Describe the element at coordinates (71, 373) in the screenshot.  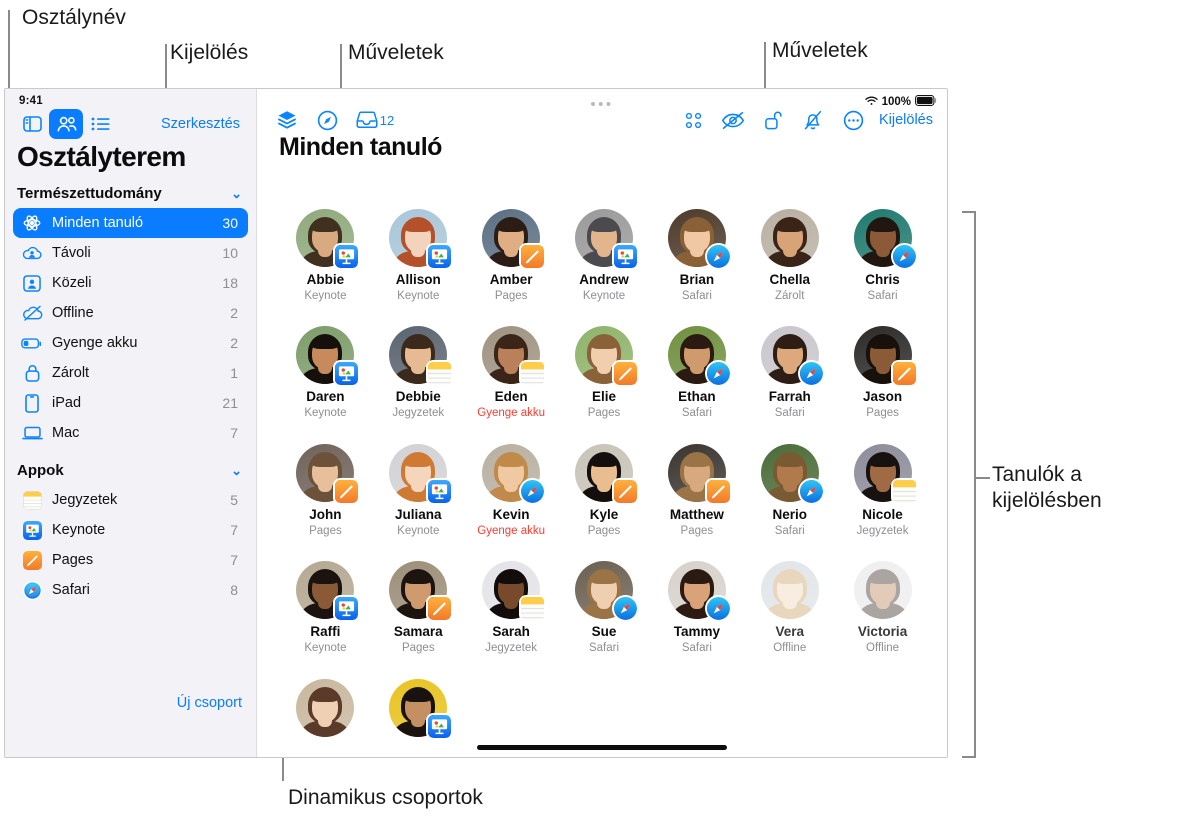
I see `sidebar-item-label: Zárolt` at that location.